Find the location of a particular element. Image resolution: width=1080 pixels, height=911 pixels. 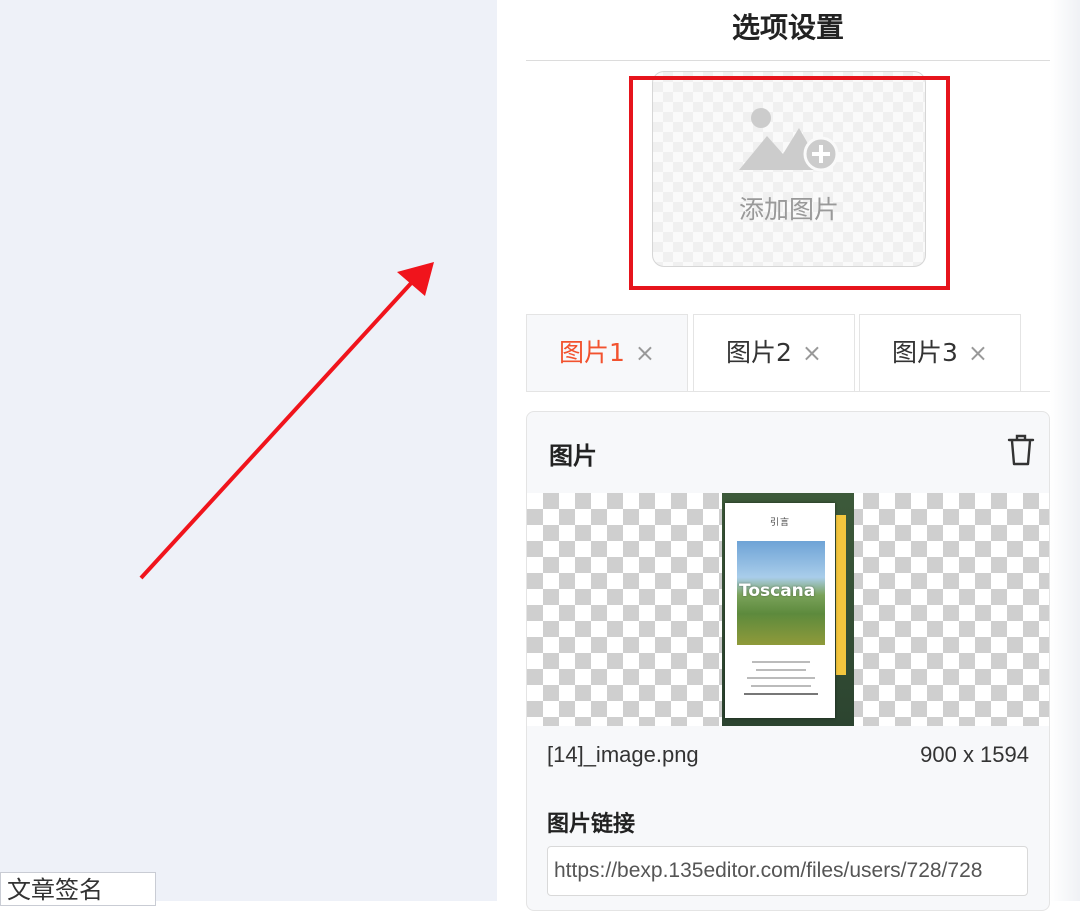

poster-page: 引言 Toscana is located at coordinates (780, 610).